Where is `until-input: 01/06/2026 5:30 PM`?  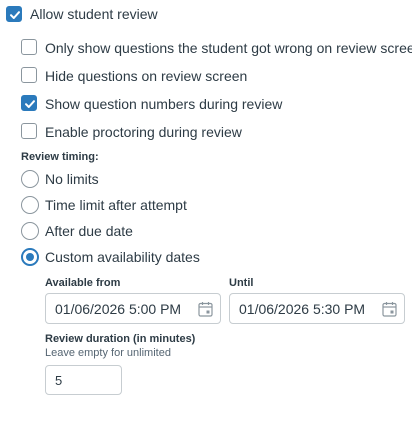 until-input: 01/06/2026 5:30 PM is located at coordinates (317, 308).